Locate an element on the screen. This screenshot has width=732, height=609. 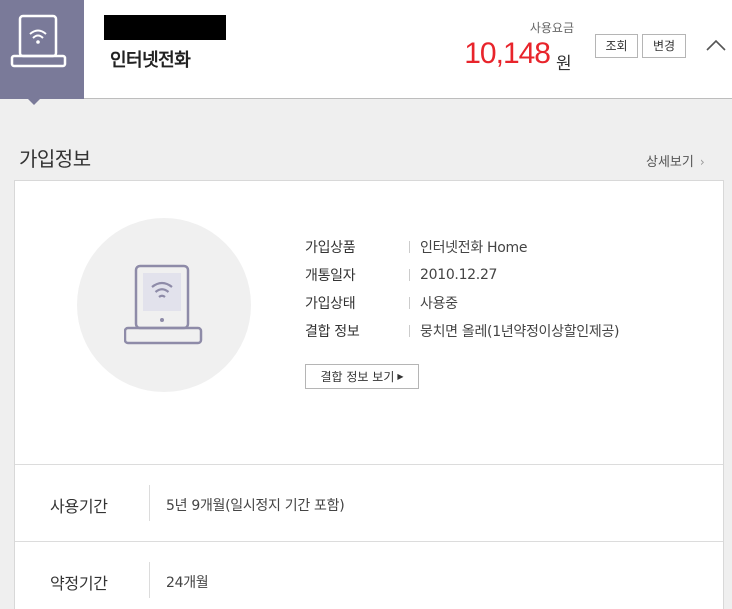
tile-pointer is located at coordinates (34, 102).